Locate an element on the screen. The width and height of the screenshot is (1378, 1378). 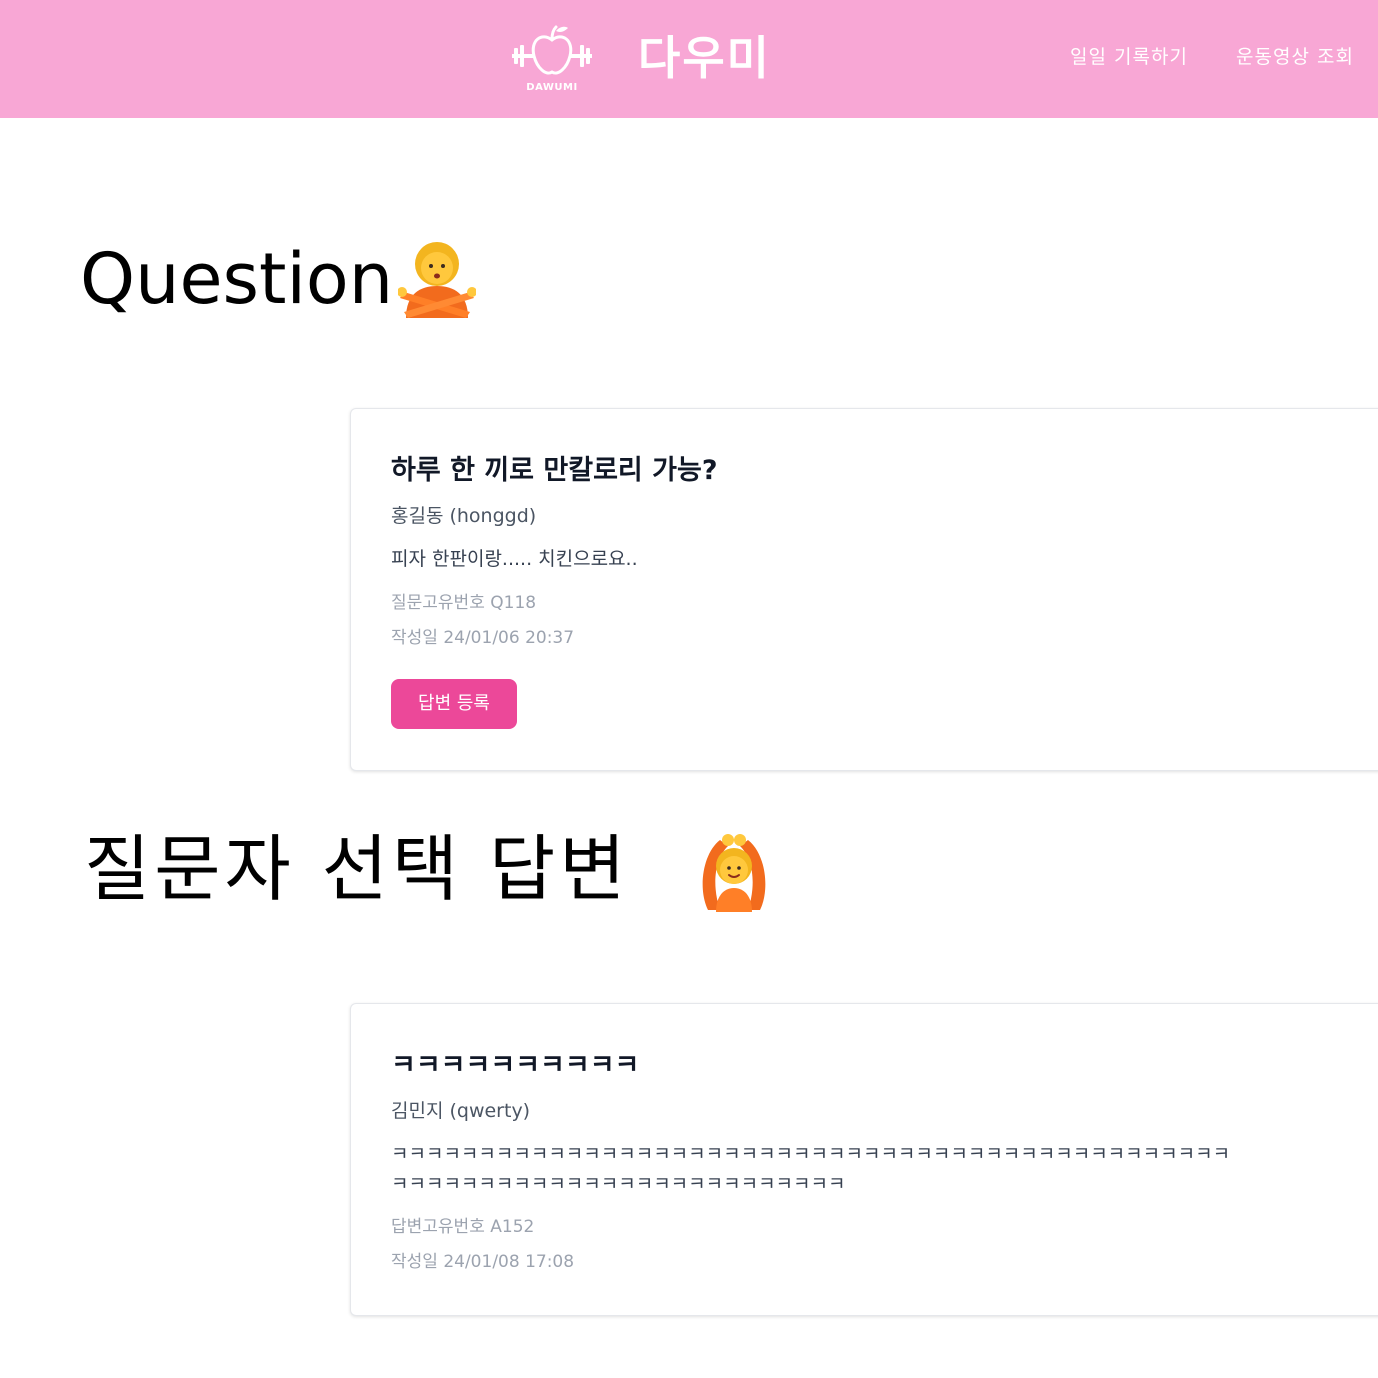
question-content: 피자 한판이랑..... 치킨으로요.. is located at coordinates (514, 559).